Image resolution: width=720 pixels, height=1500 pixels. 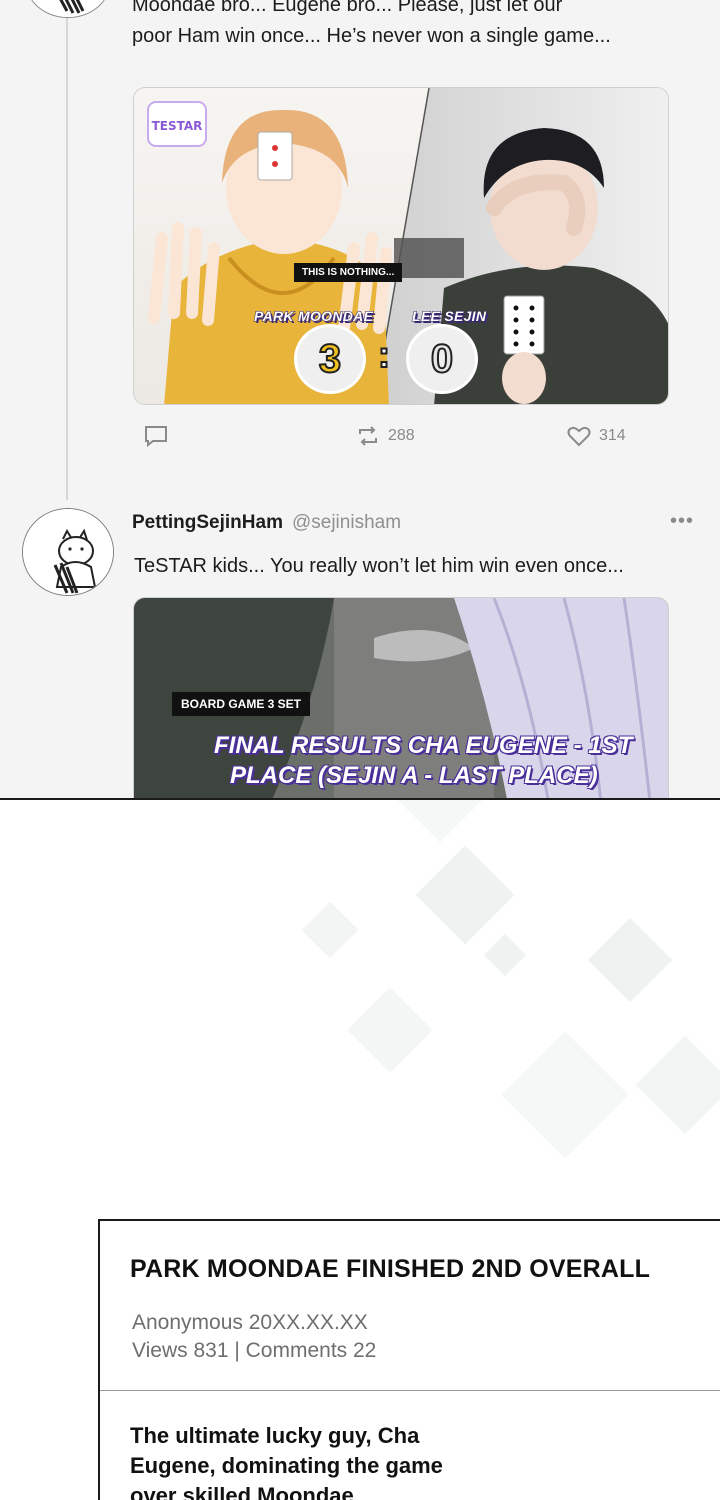 What do you see at coordinates (390, 1269) in the screenshot?
I see `post-title: PARK MOONDAE FINISHED 2ND OVERALL` at bounding box center [390, 1269].